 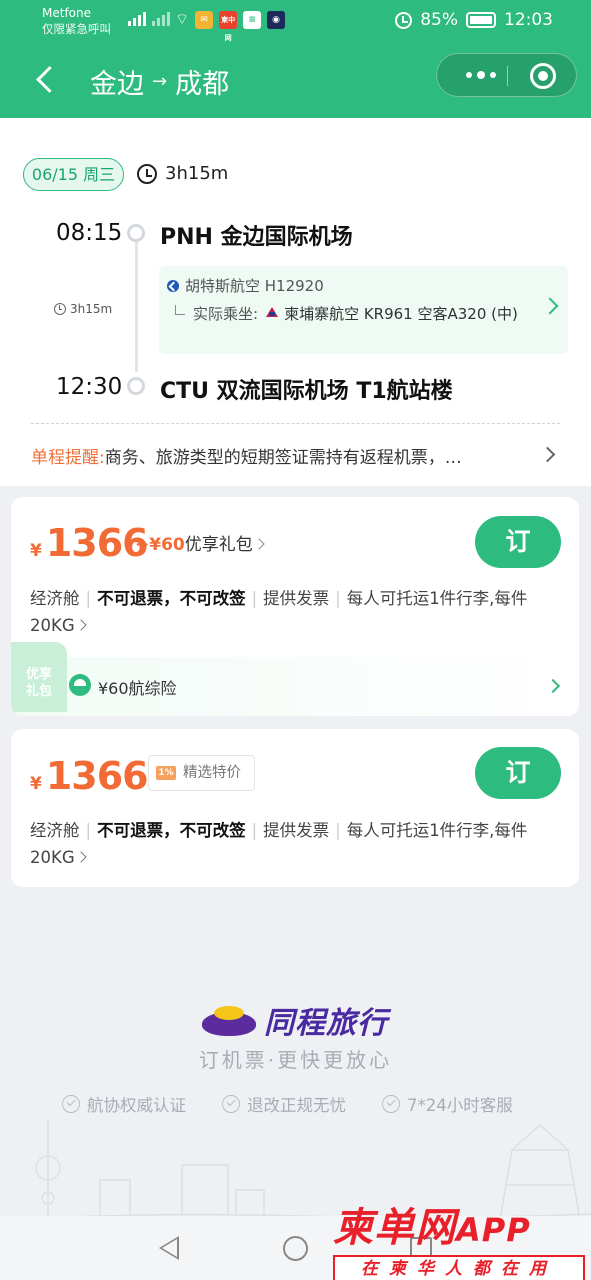 I want to click on clock-icon, so click(x=147, y=173).